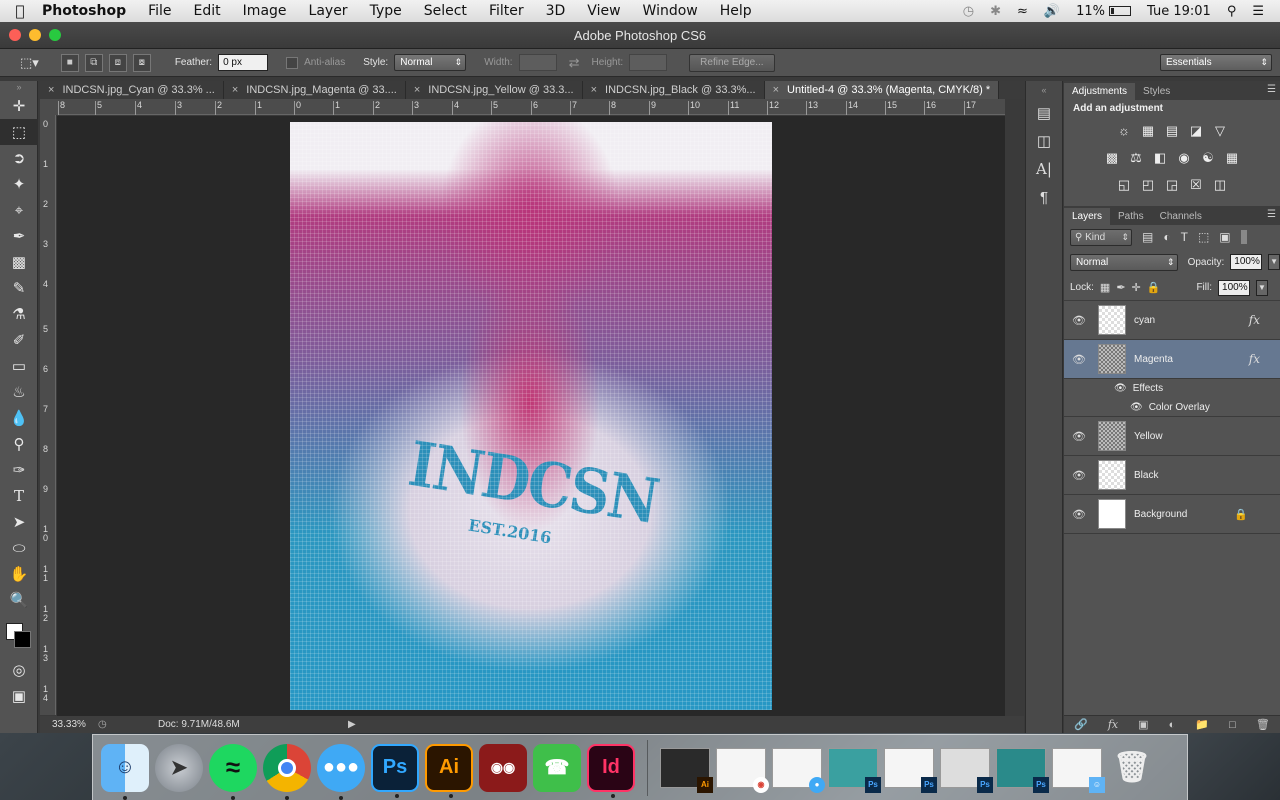  I want to click on levels-icon: ▦, so click(1148, 131).